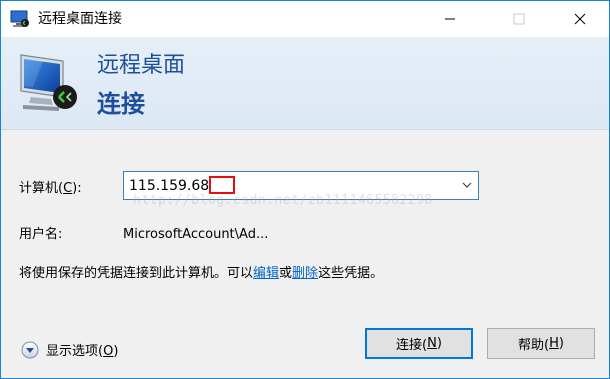 This screenshot has height=379, width=610. Describe the element at coordinates (41, 234) in the screenshot. I see `username-label: 用户名:` at that location.